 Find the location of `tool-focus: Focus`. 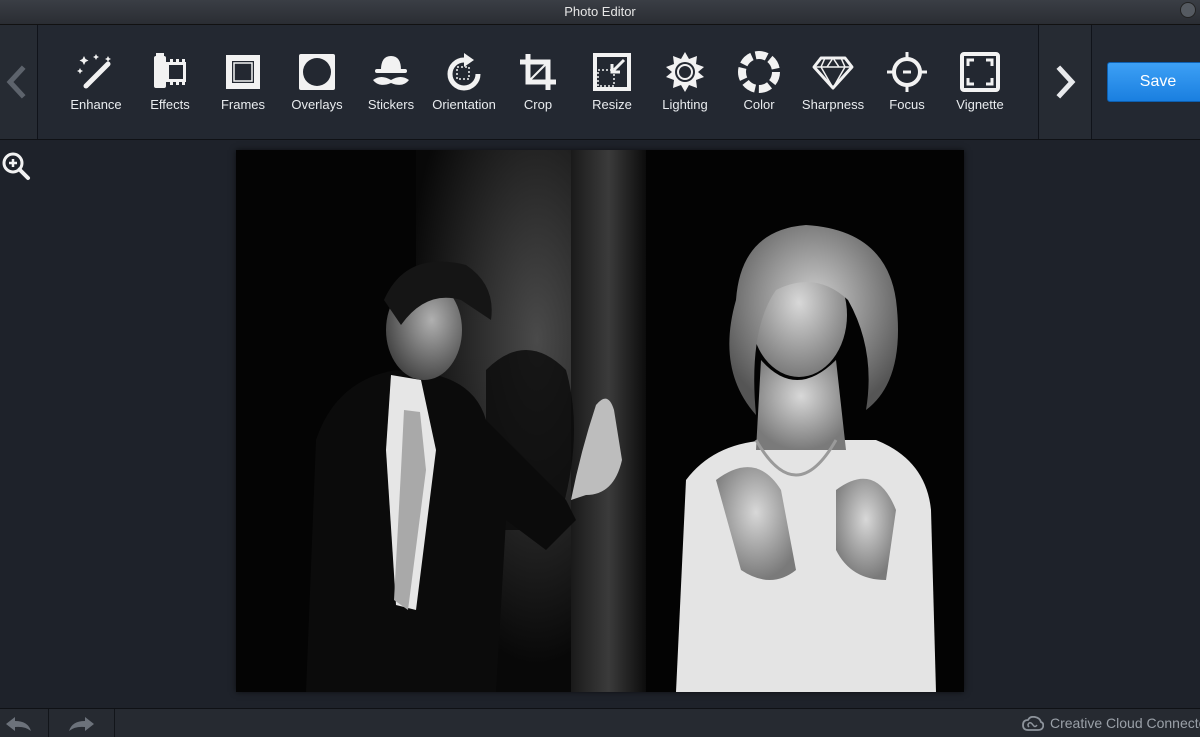

tool-focus: Focus is located at coordinates (907, 85).